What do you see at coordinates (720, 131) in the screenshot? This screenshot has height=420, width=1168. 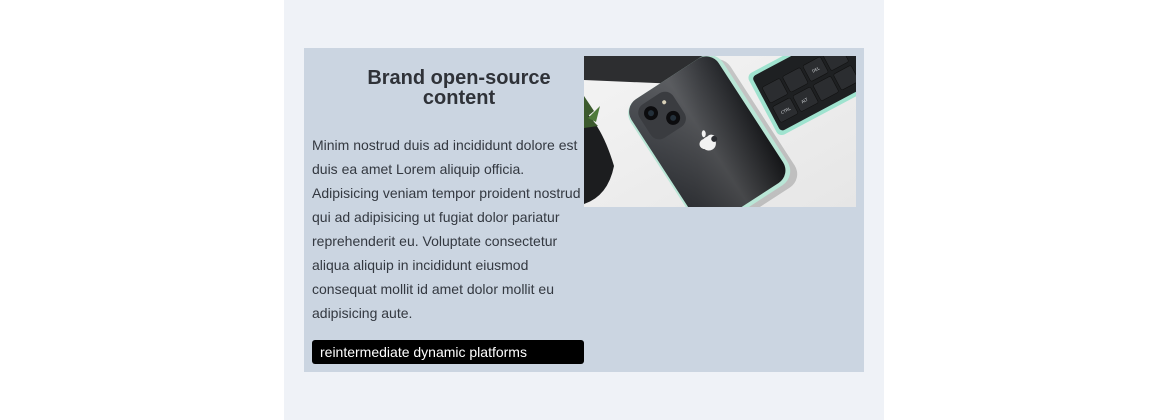 I see `phone-photo: CTRL ALT DEL` at bounding box center [720, 131].